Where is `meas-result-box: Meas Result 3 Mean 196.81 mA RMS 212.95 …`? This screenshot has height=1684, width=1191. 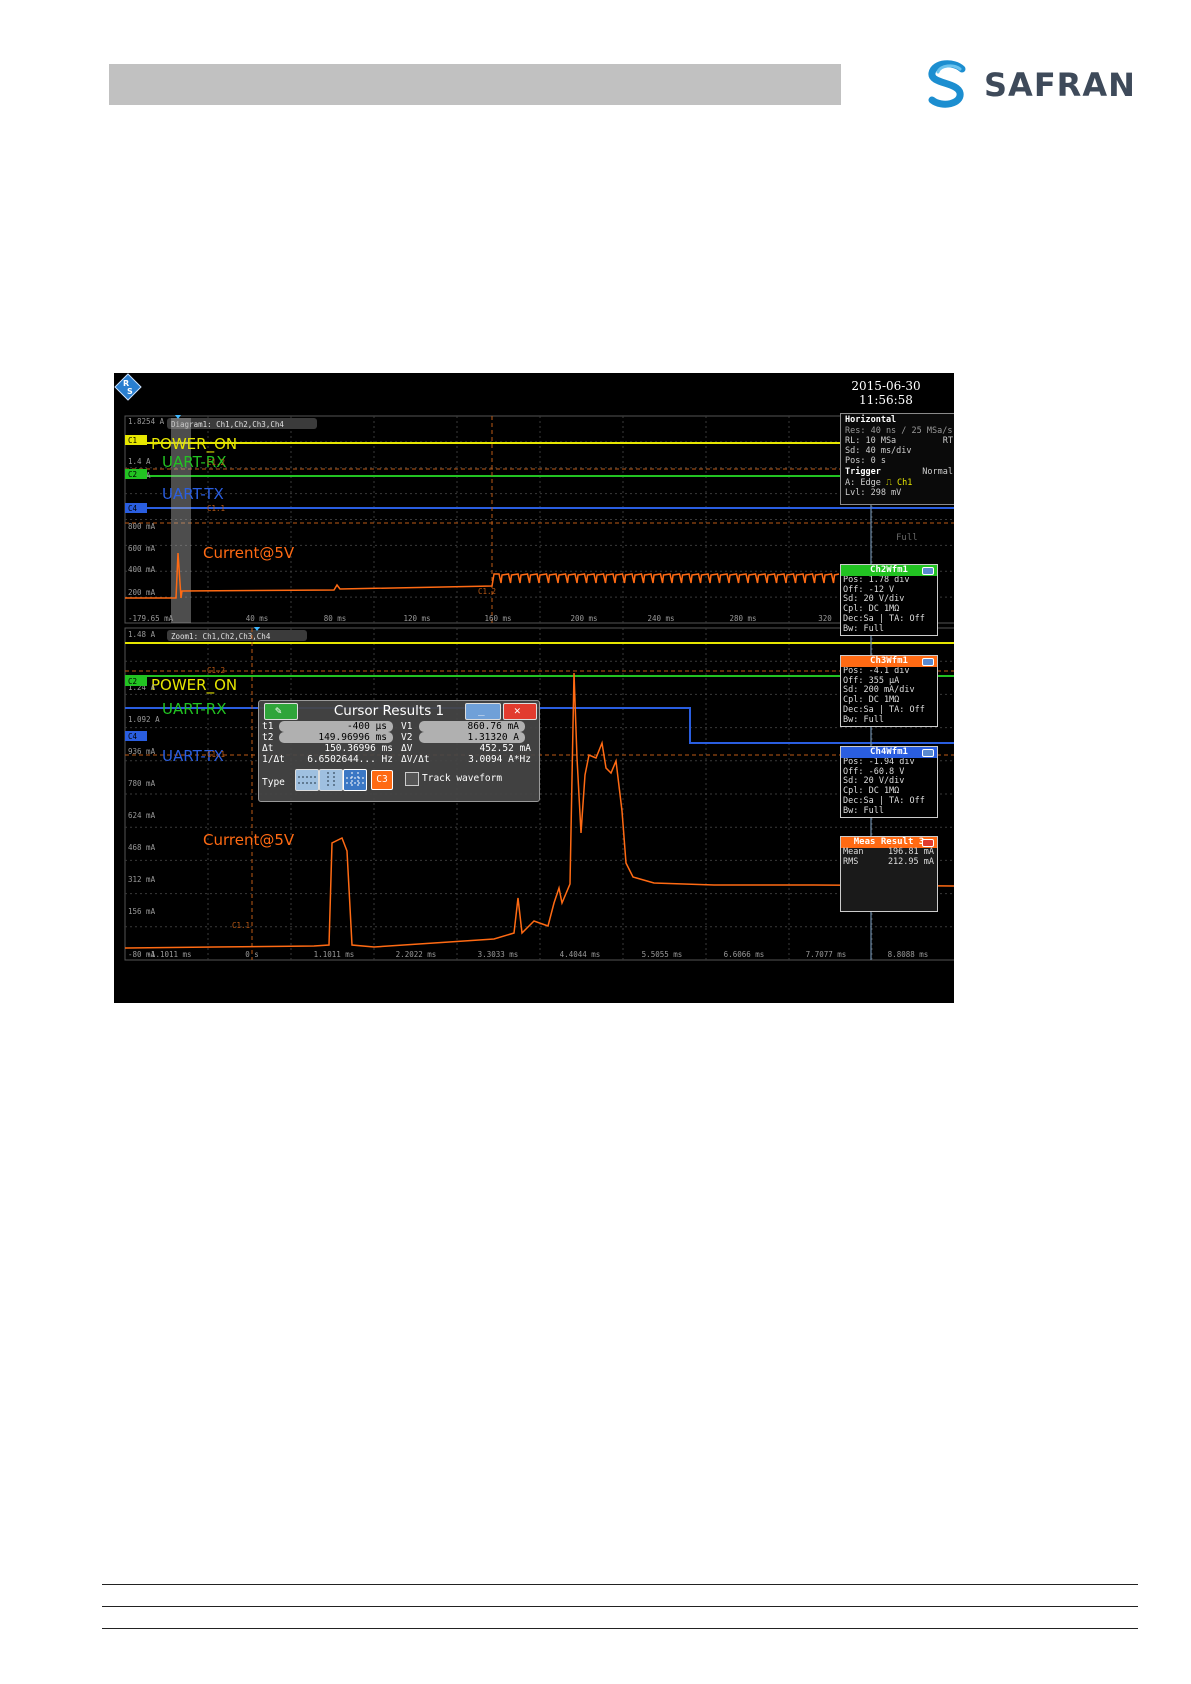 meas-result-box: Meas Result 3 Mean 196.81 mA RMS 212.95 … is located at coordinates (889, 874).